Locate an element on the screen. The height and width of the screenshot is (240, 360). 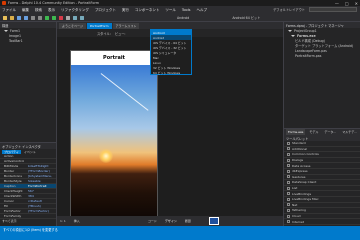
property-value: 567 is located at coordinates (31, 191).